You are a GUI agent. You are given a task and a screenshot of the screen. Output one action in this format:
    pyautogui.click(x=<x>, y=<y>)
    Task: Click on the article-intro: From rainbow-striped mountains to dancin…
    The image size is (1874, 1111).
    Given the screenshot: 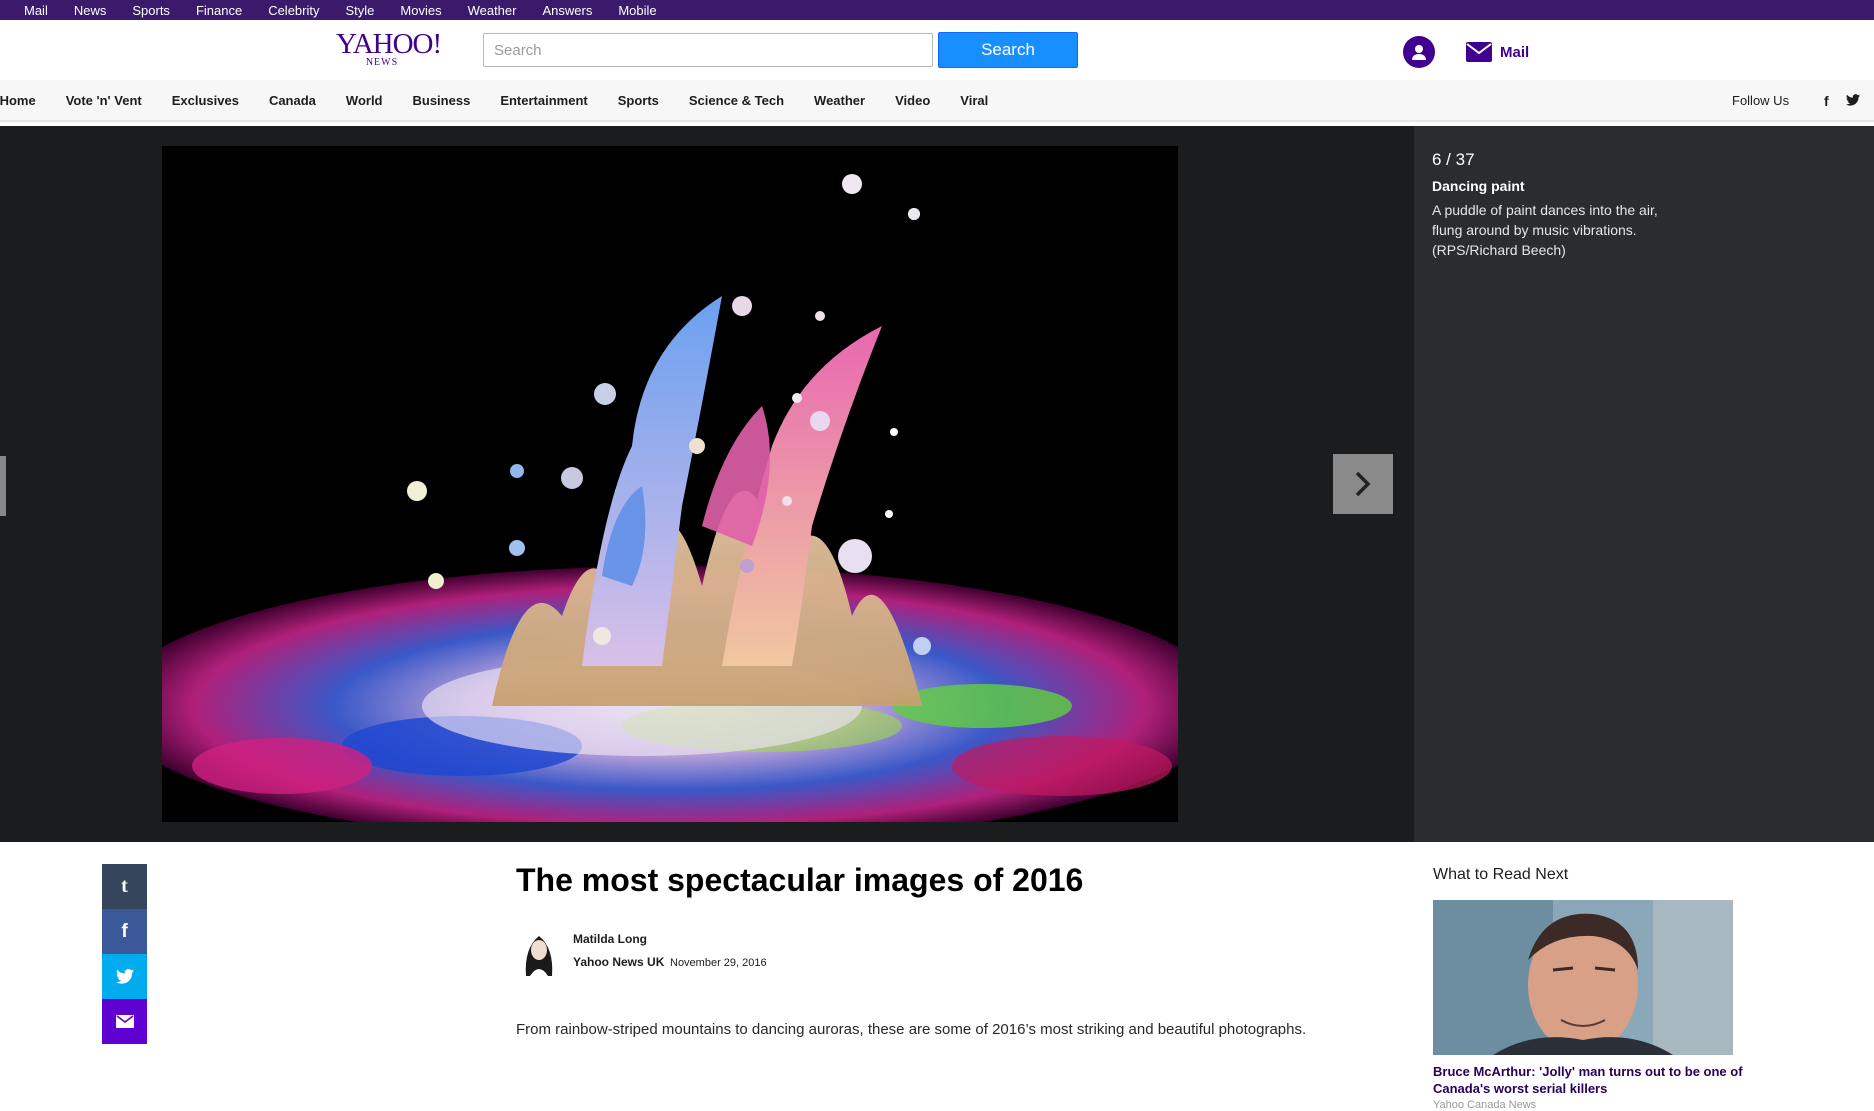 What is the action you would take?
    pyautogui.click(x=911, y=1029)
    